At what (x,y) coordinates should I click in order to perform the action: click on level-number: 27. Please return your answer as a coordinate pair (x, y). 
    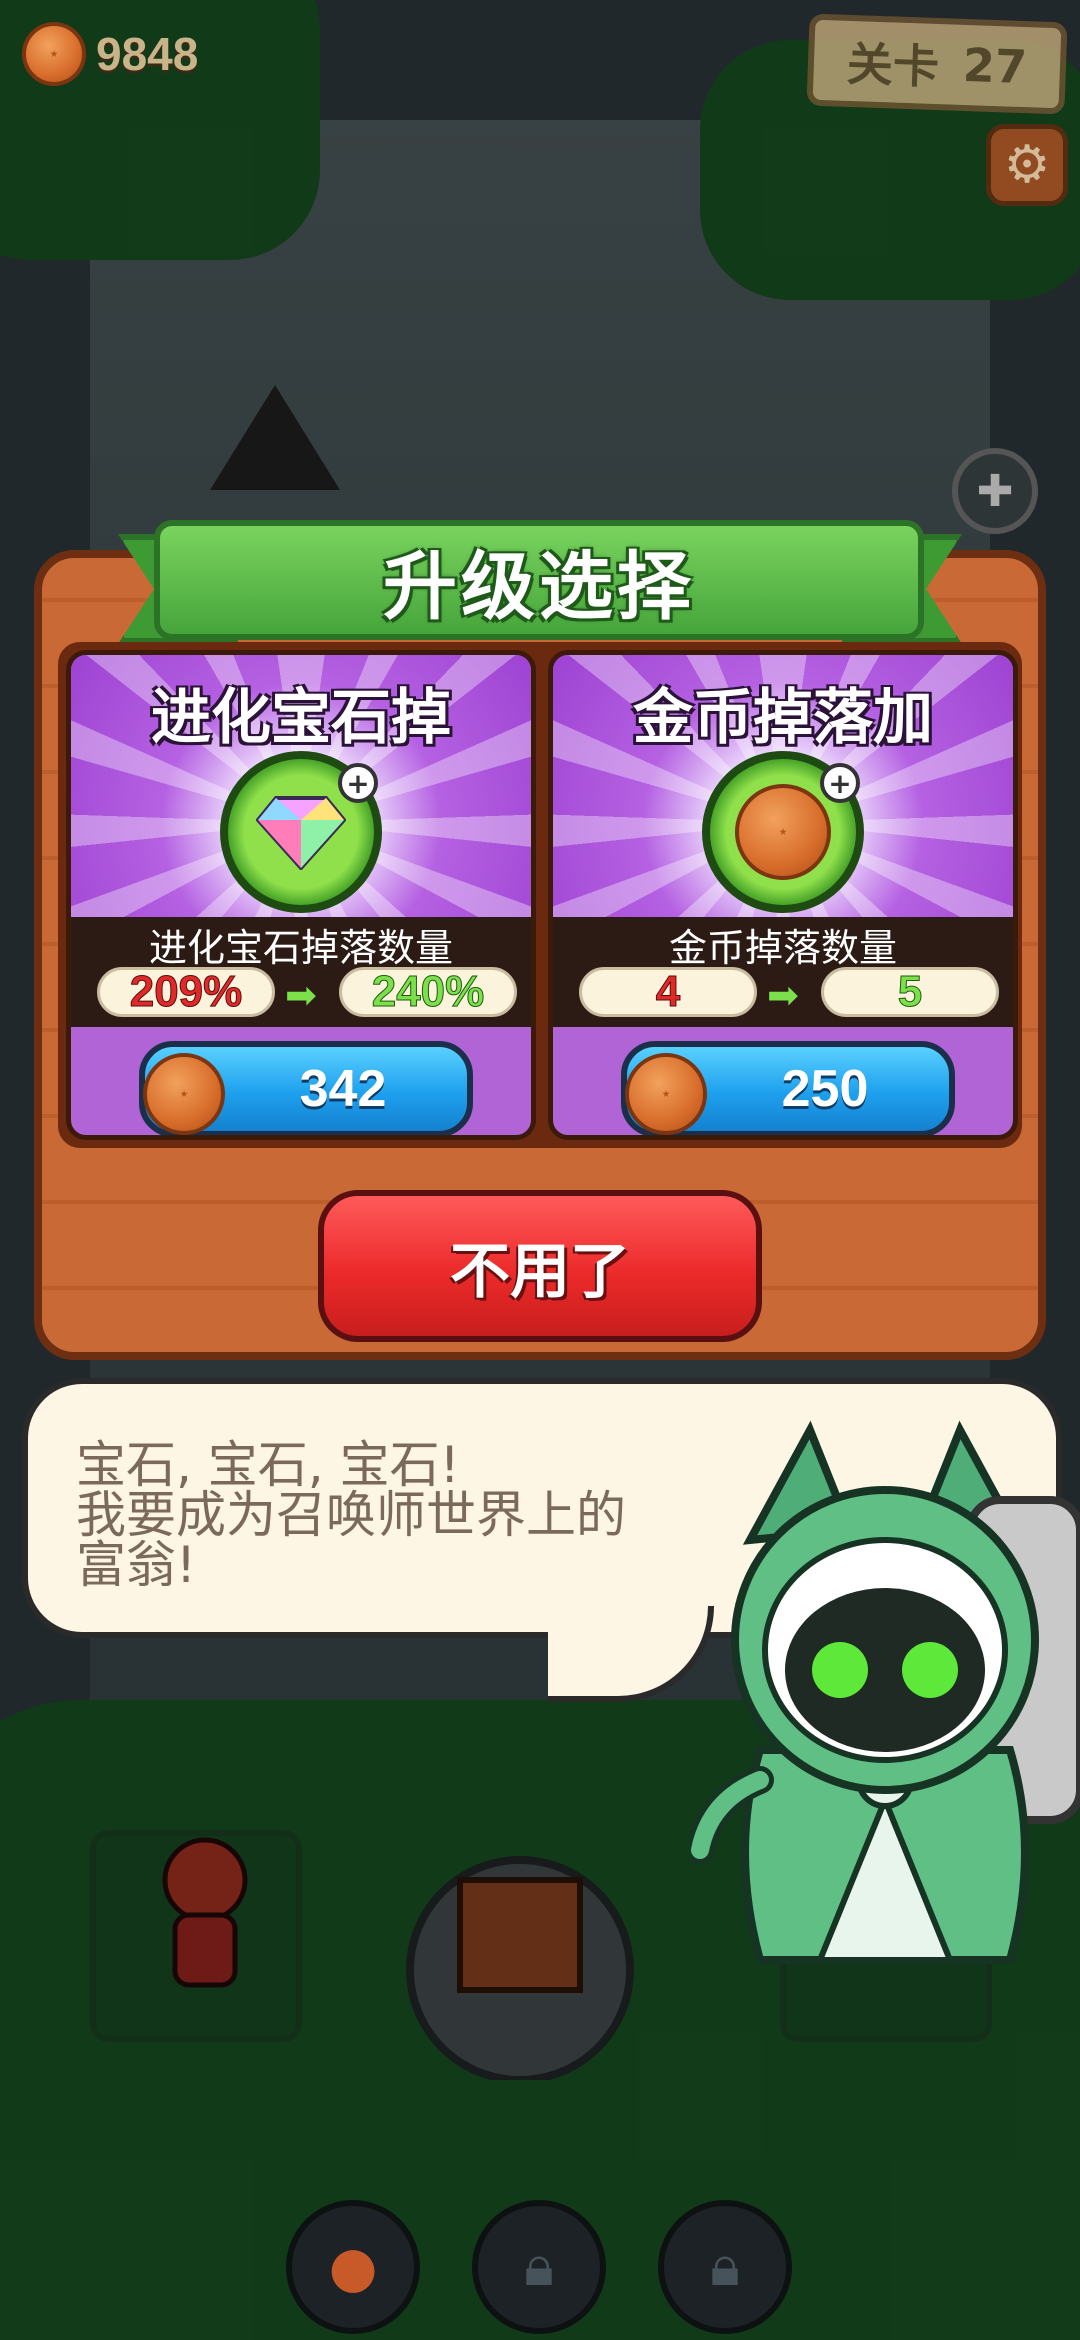
    Looking at the image, I should click on (995, 66).